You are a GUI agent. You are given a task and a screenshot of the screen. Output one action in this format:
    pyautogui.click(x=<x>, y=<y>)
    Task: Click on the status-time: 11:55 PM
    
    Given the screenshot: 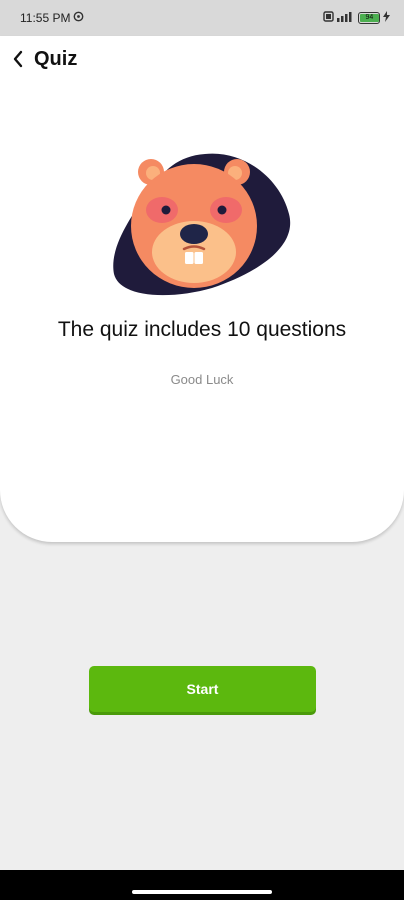 What is the action you would take?
    pyautogui.click(x=45, y=18)
    